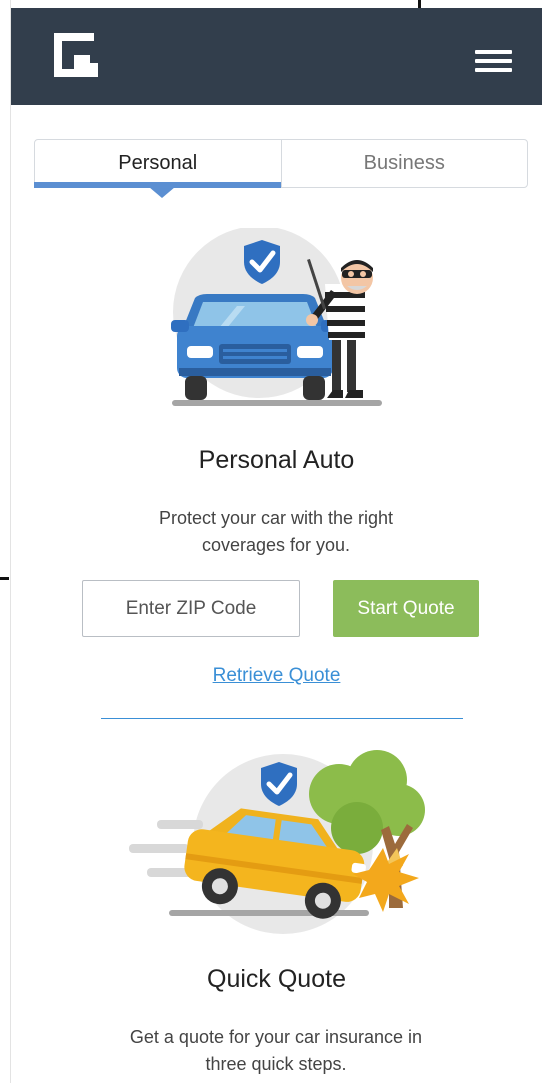  What do you see at coordinates (276, 676) in the screenshot?
I see `retrieve-quote-link: Retrieve Quote` at bounding box center [276, 676].